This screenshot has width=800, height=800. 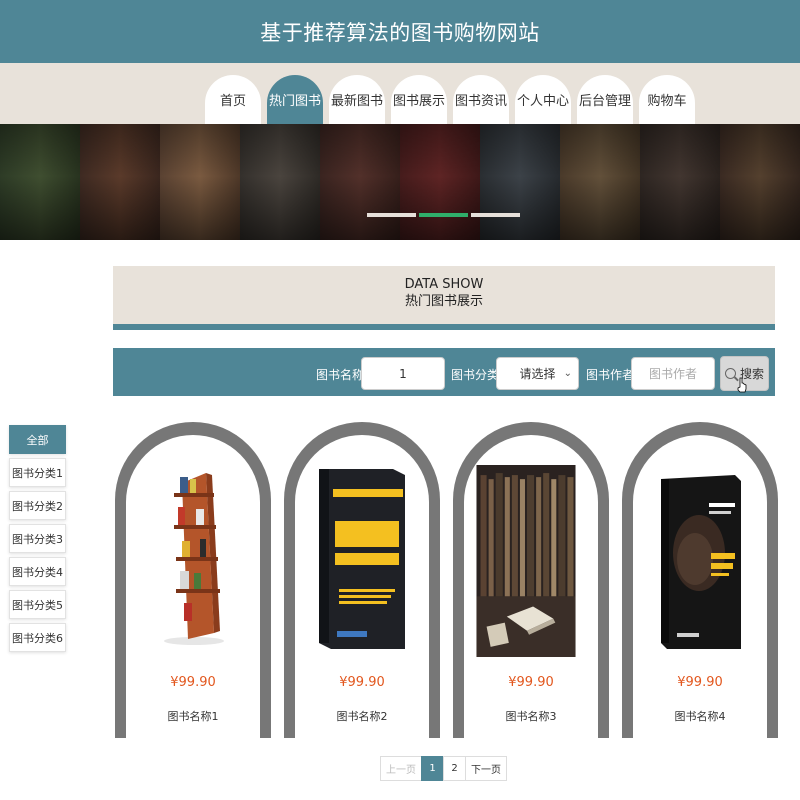 I want to click on chevron-down-icon: ⌄, so click(x=567, y=373).